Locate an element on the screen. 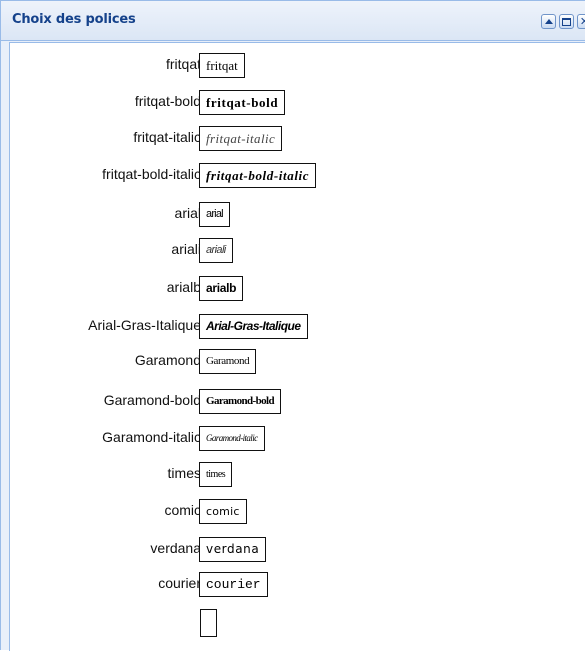 The image size is (585, 651). font-label: verdana is located at coordinates (175, 548).